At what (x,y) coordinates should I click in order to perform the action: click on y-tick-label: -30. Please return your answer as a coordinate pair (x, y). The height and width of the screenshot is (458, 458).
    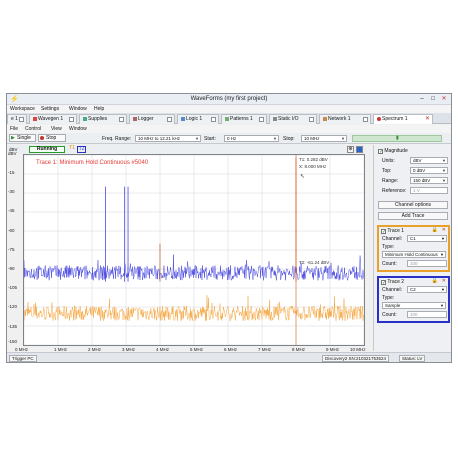
    Looking at the image, I should click on (11, 191).